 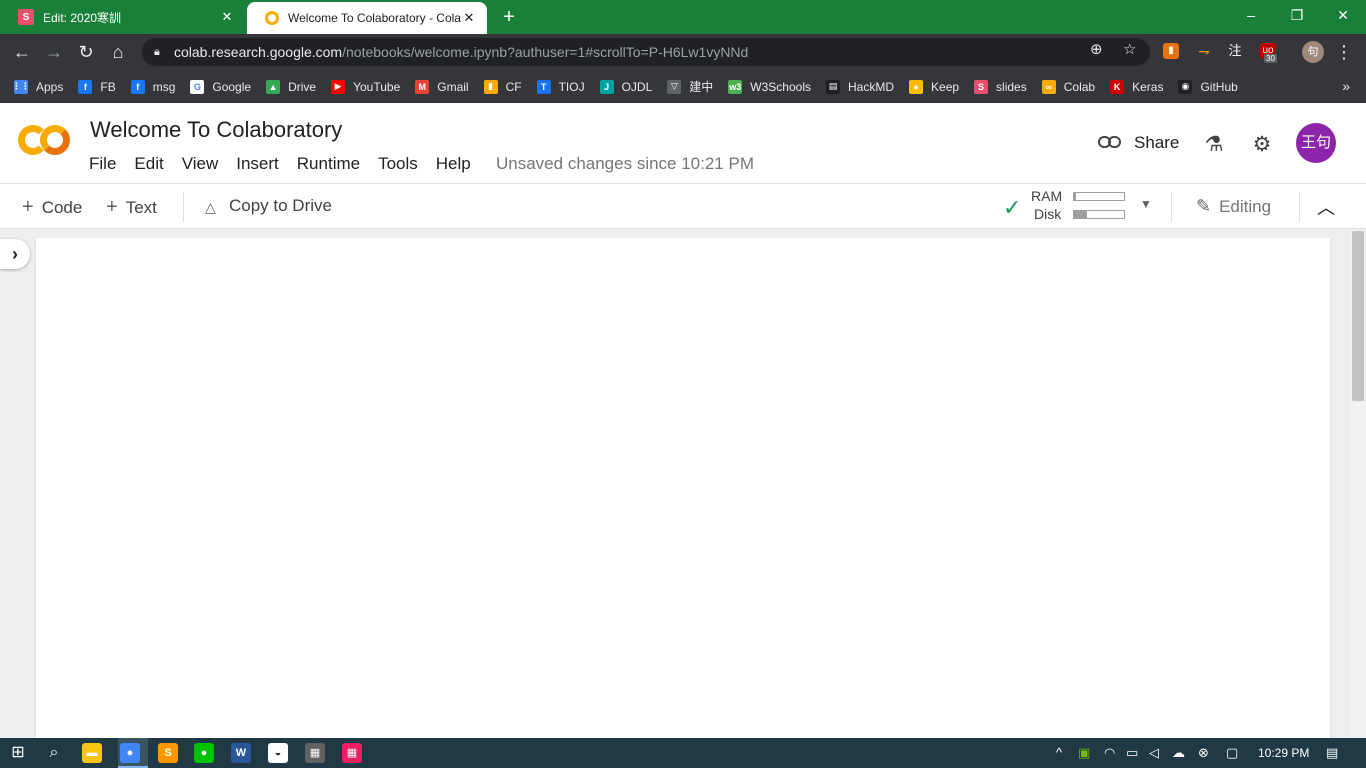 I want to click on bookmark-hackmd: ▤ HackMD, so click(x=860, y=86).